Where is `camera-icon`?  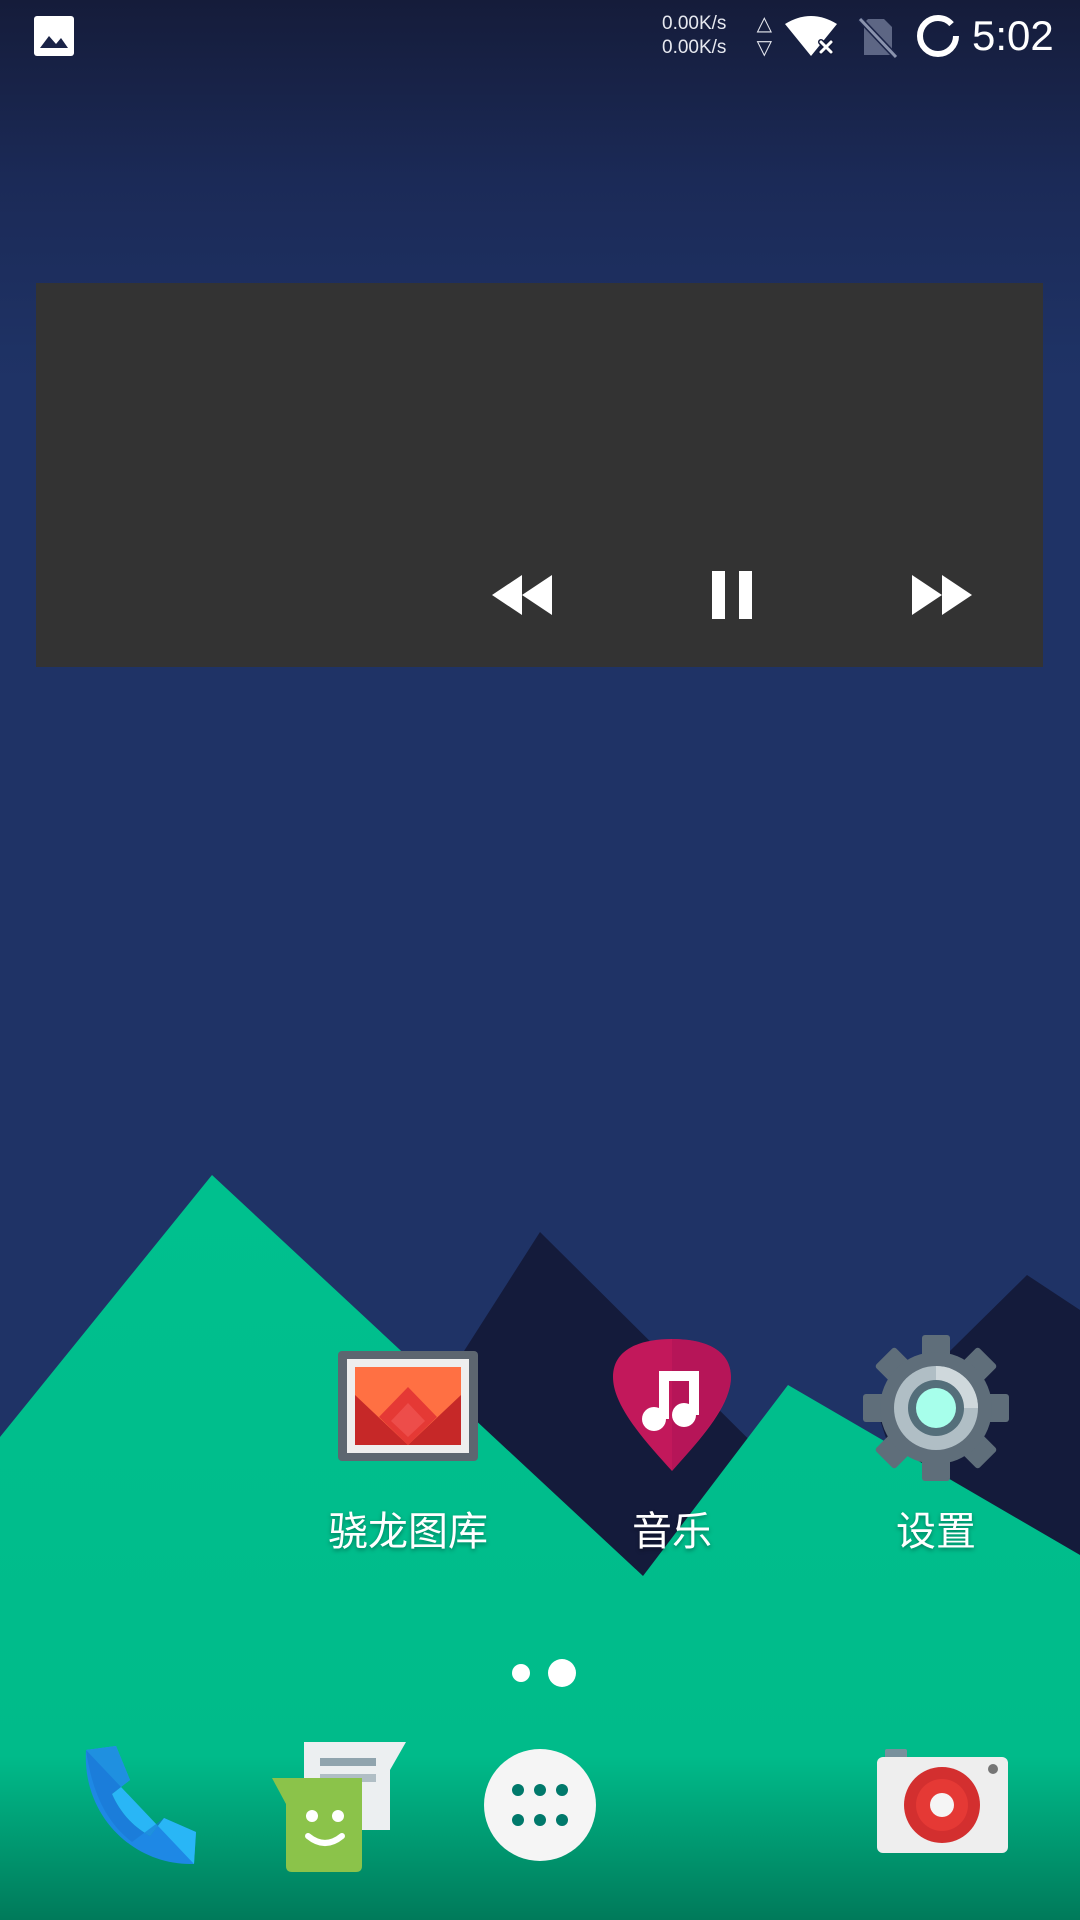 camera-icon is located at coordinates (942, 1801).